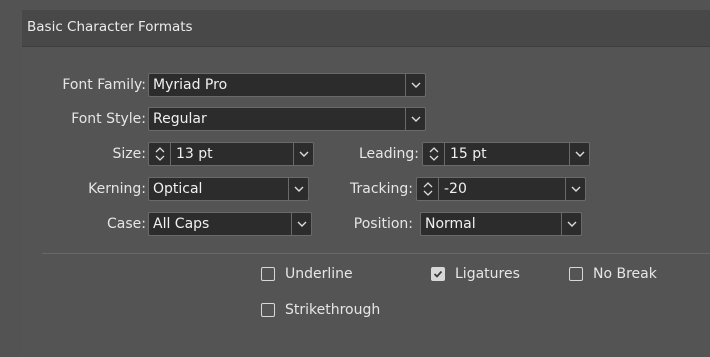 The width and height of the screenshot is (710, 357). What do you see at coordinates (108, 119) in the screenshot?
I see `font-style-label: Font Style:` at bounding box center [108, 119].